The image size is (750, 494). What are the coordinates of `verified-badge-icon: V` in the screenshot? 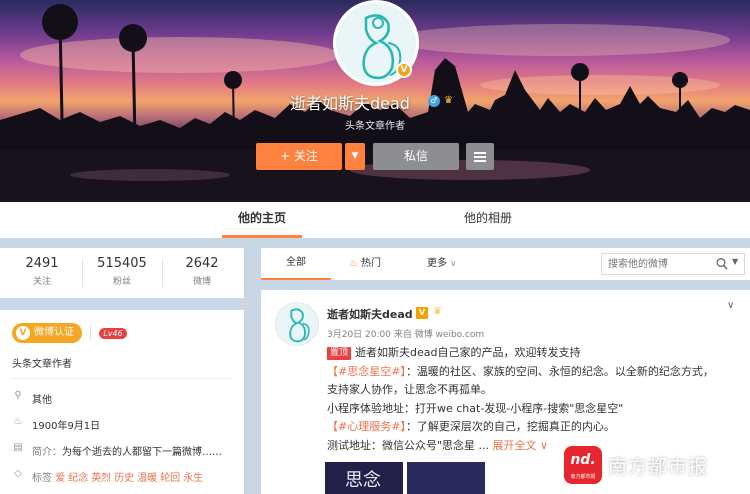 It's located at (404, 70).